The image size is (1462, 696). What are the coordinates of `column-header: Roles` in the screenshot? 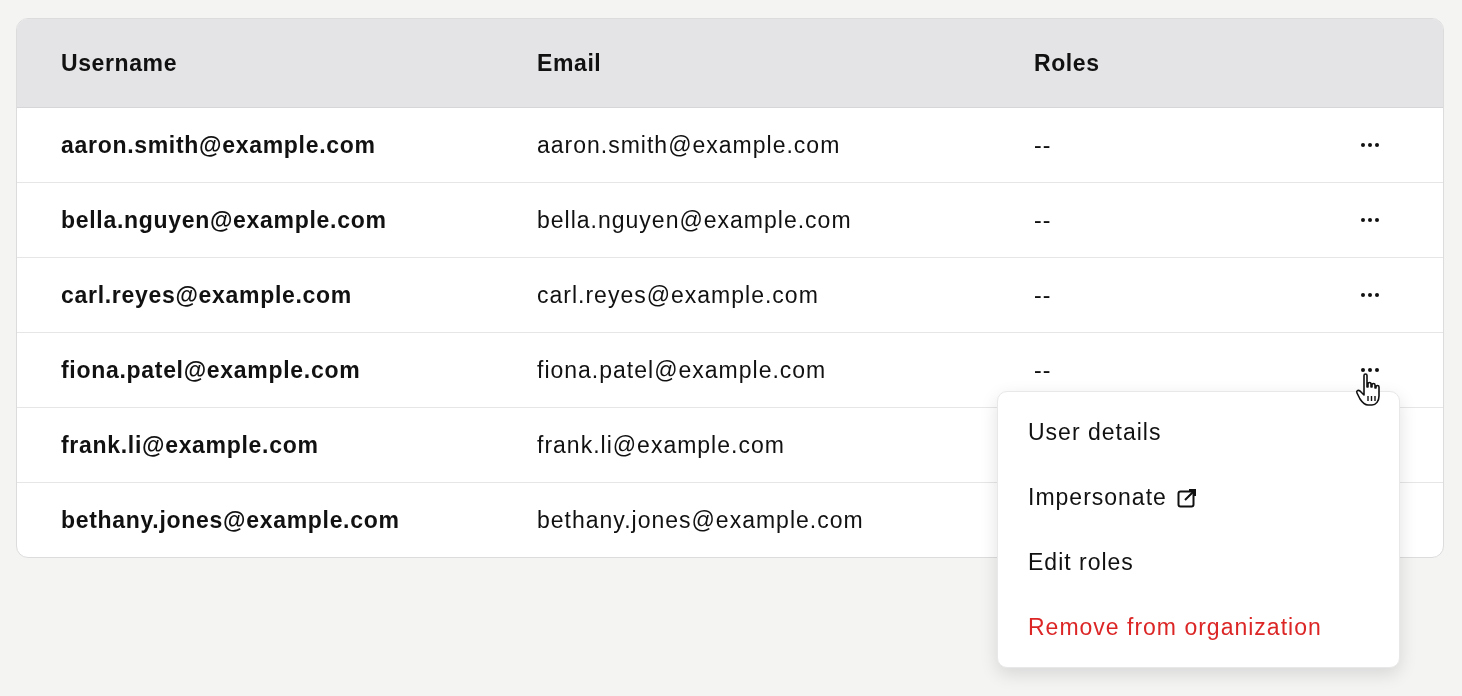 It's located at (1067, 63).